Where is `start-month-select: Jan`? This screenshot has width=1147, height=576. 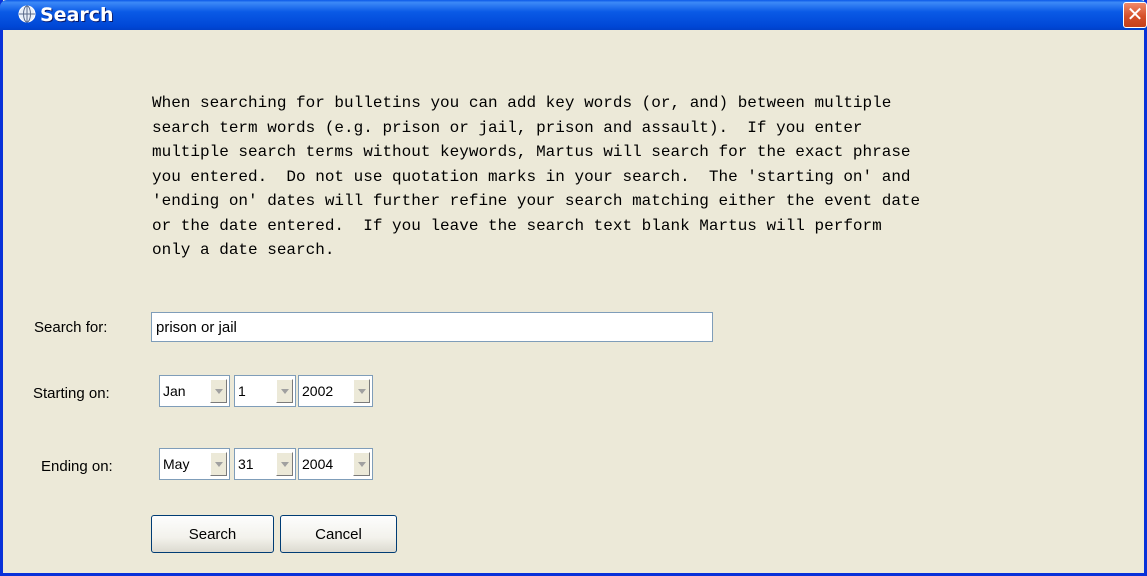
start-month-select: Jan is located at coordinates (194, 391).